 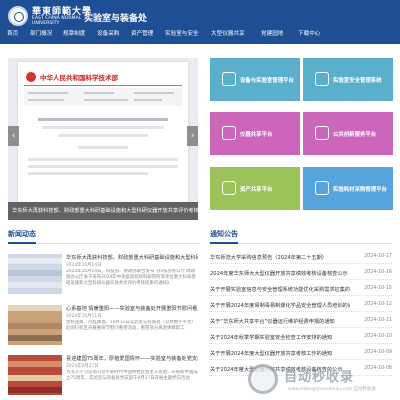 I want to click on chevron-right-icon: ›, so click(x=192, y=136).